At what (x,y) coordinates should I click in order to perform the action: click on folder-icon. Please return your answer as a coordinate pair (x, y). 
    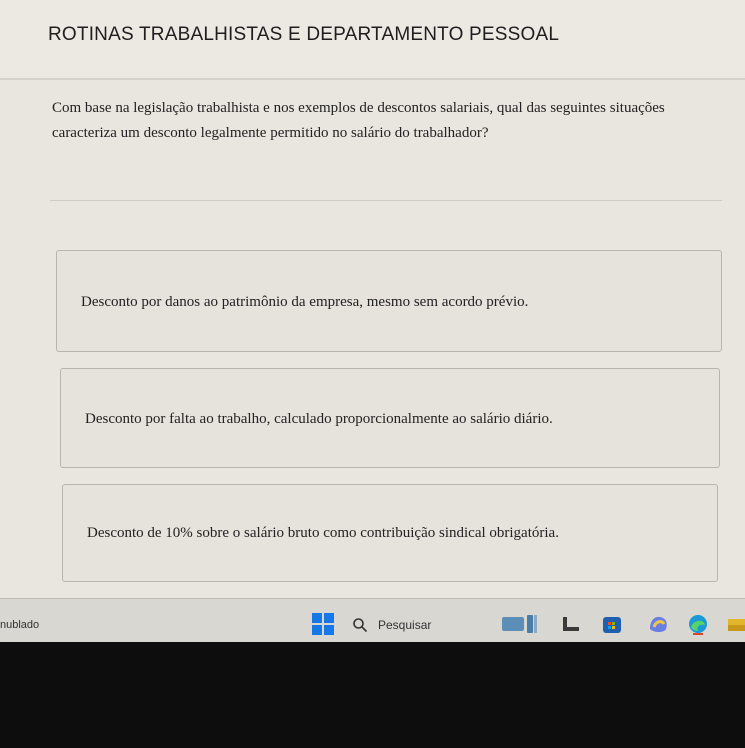
    Looking at the image, I should click on (736, 624).